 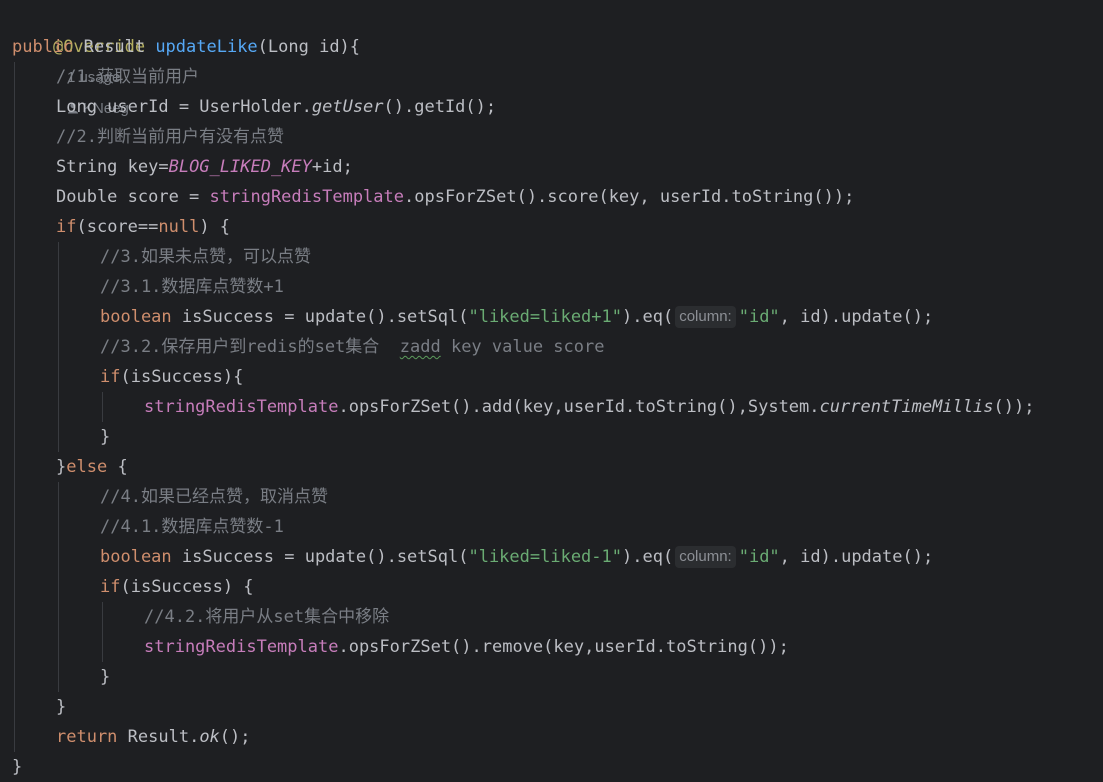 I want to click on comment: //3.2.保存用户到redis的set集合, so click(x=250, y=347).